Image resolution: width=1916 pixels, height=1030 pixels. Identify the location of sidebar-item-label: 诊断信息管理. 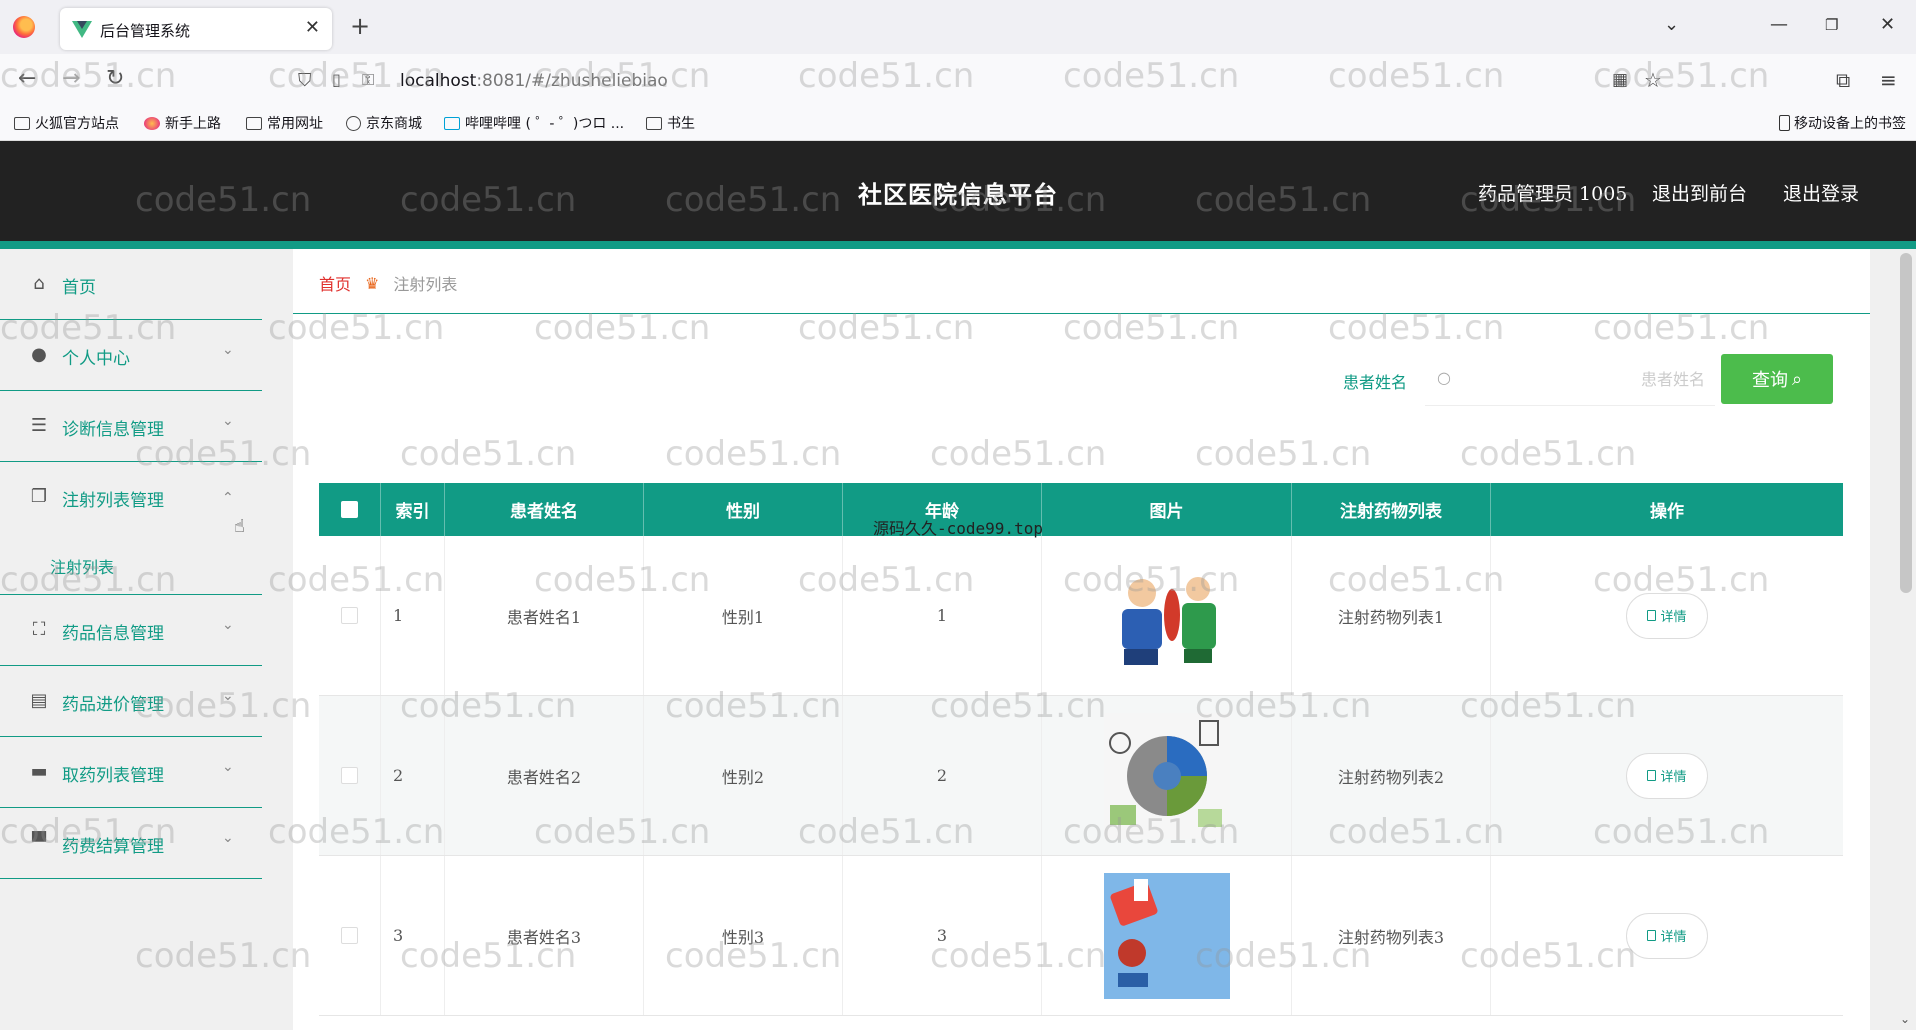
(113, 430).